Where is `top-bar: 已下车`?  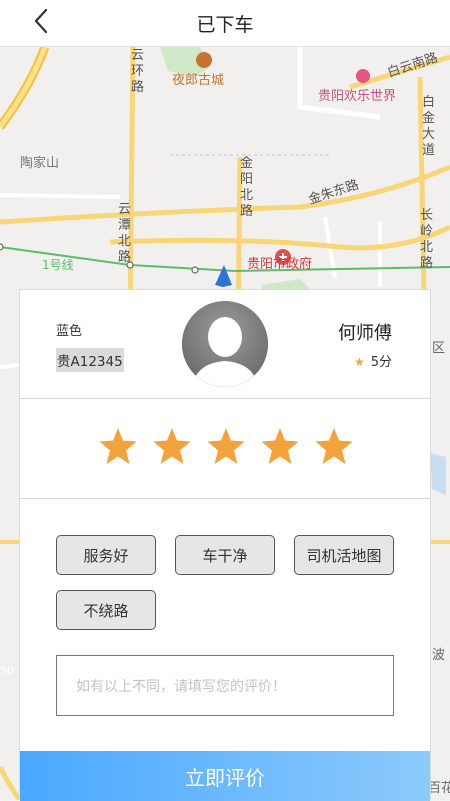 top-bar: 已下车 is located at coordinates (225, 23).